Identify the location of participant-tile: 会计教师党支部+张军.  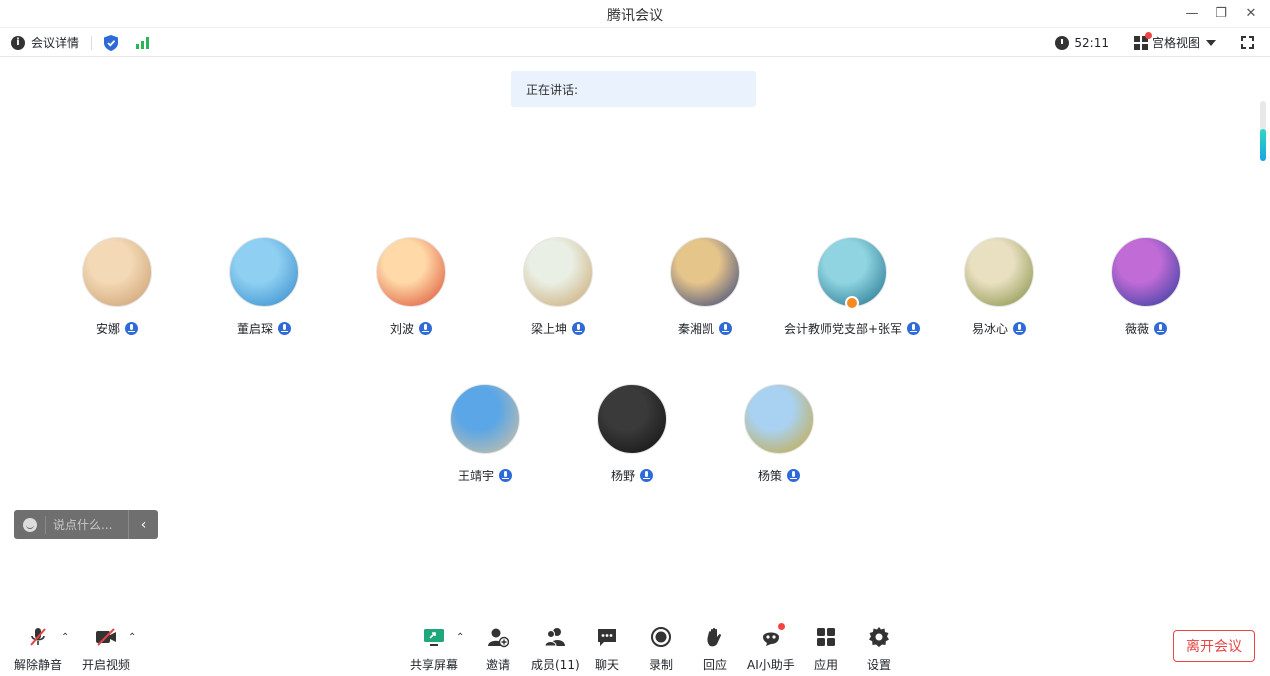
(852, 287).